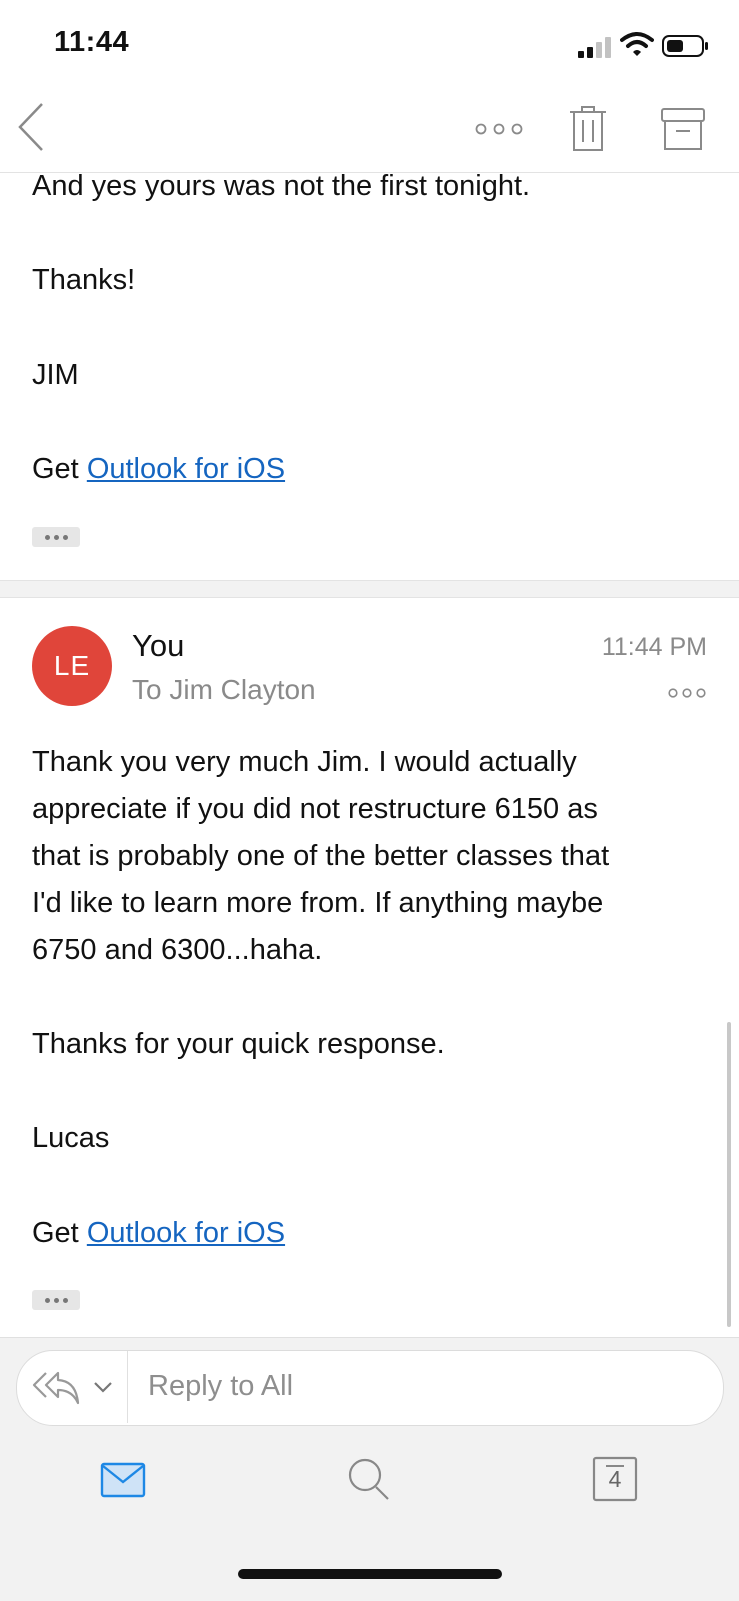  What do you see at coordinates (72, 666) in the screenshot?
I see `avatar: LE` at bounding box center [72, 666].